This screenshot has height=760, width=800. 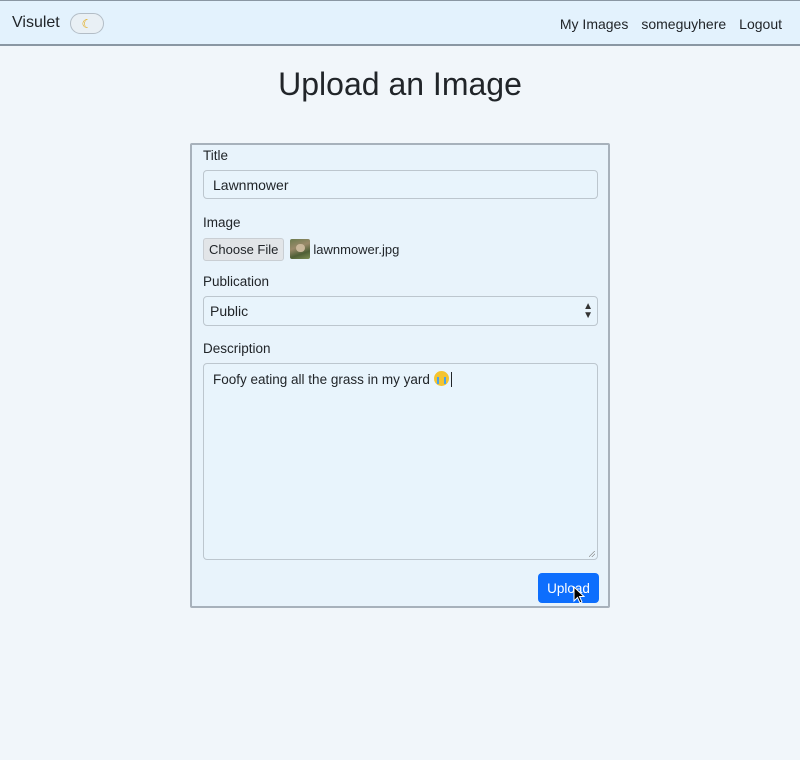 I want to click on file-name: lawnmower.jpg, so click(x=356, y=249).